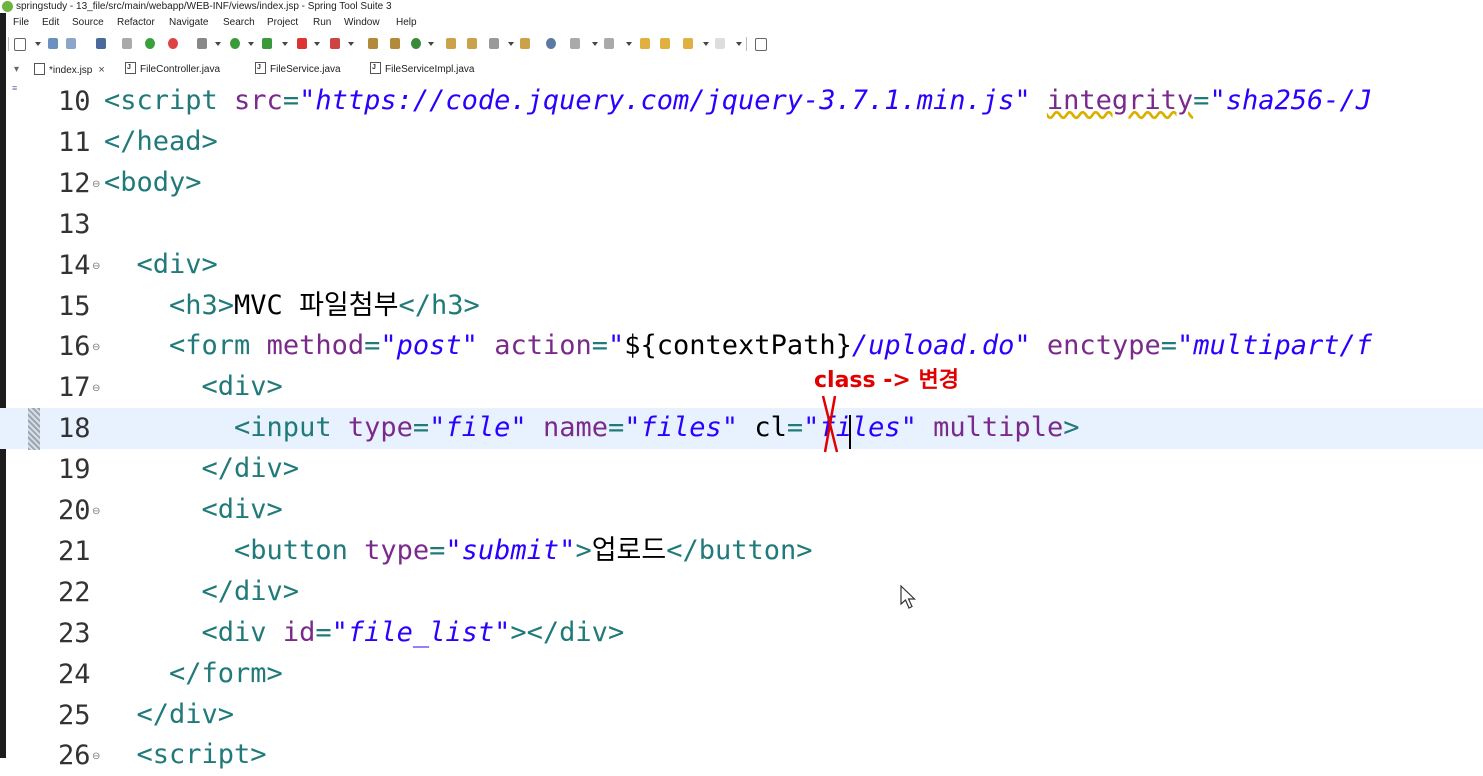  Describe the element at coordinates (688, 43) in the screenshot. I see `back-icon` at that location.